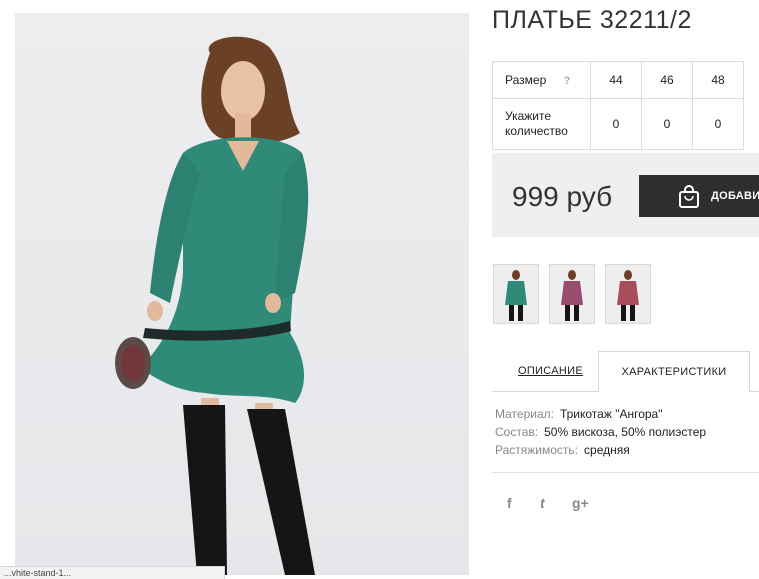 This screenshot has width=759, height=579. What do you see at coordinates (542, 503) in the screenshot?
I see `twitter-icon: t` at bounding box center [542, 503].